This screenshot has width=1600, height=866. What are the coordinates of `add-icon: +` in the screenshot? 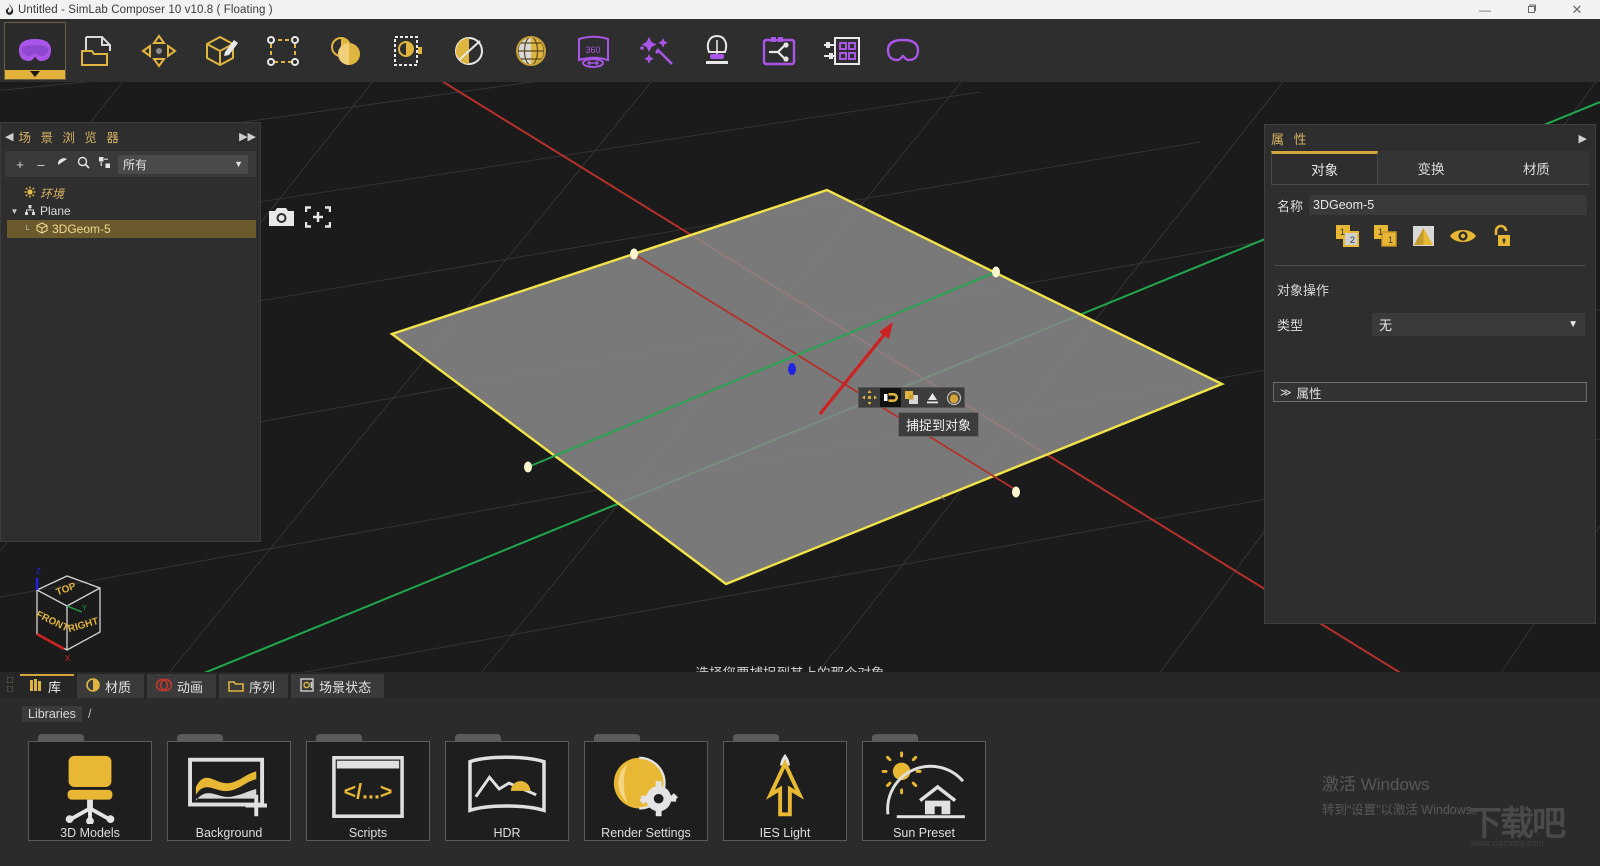 It's located at (20, 164).